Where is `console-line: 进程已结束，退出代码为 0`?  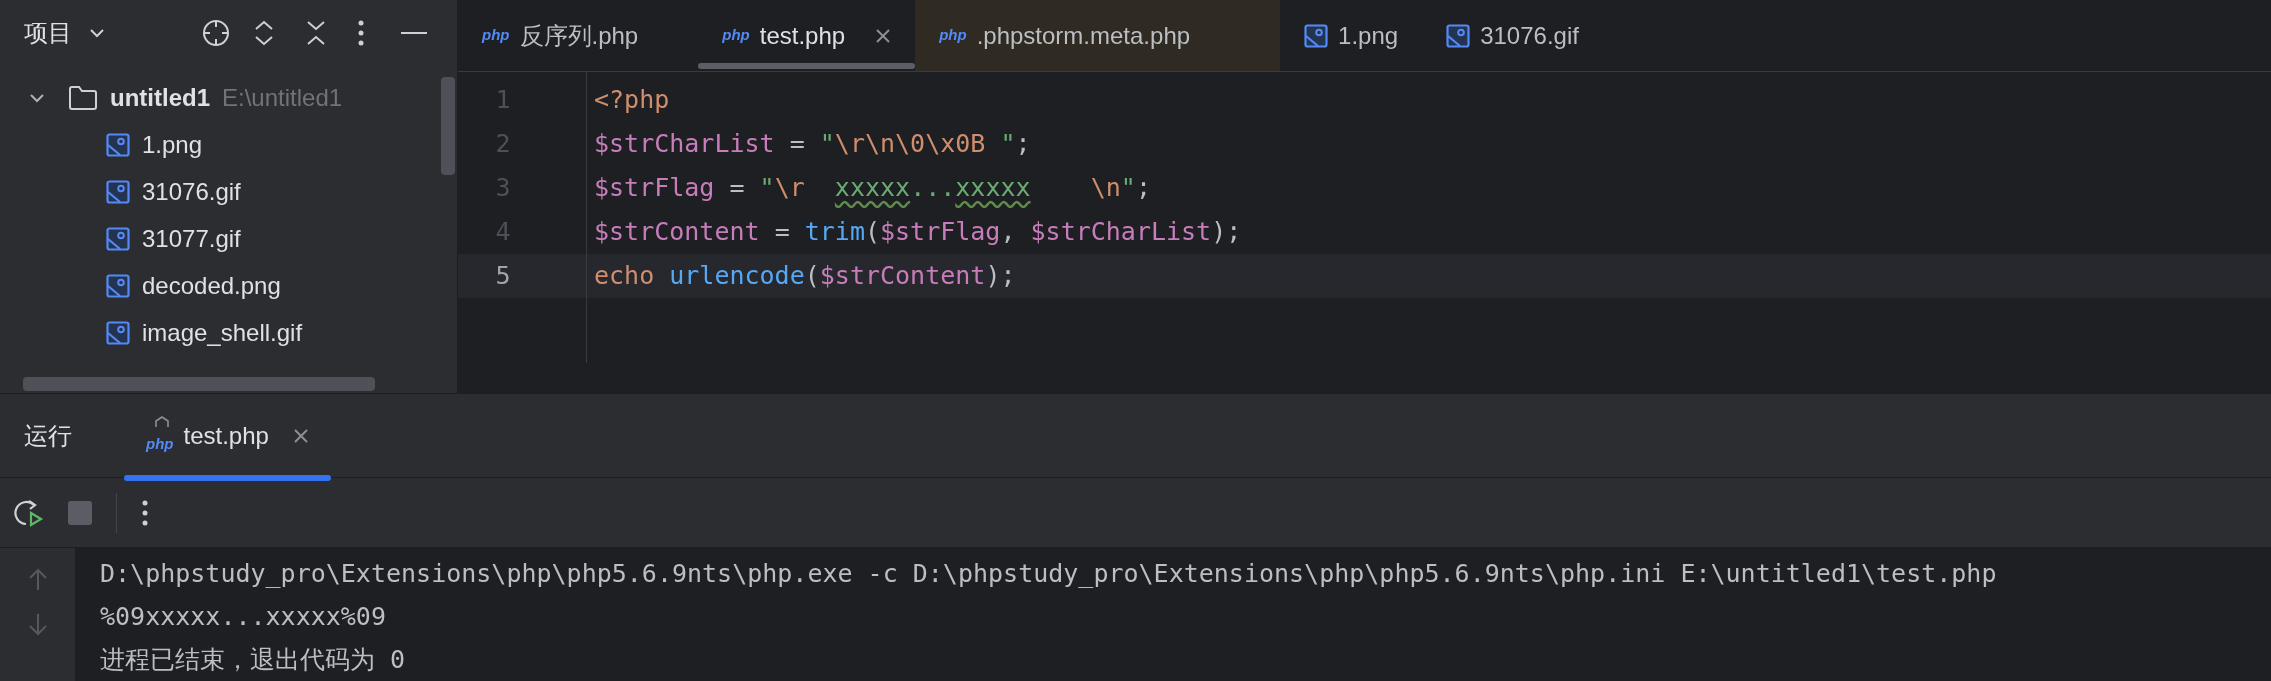
console-line: 进程已结束，退出代码为 0 is located at coordinates (253, 659).